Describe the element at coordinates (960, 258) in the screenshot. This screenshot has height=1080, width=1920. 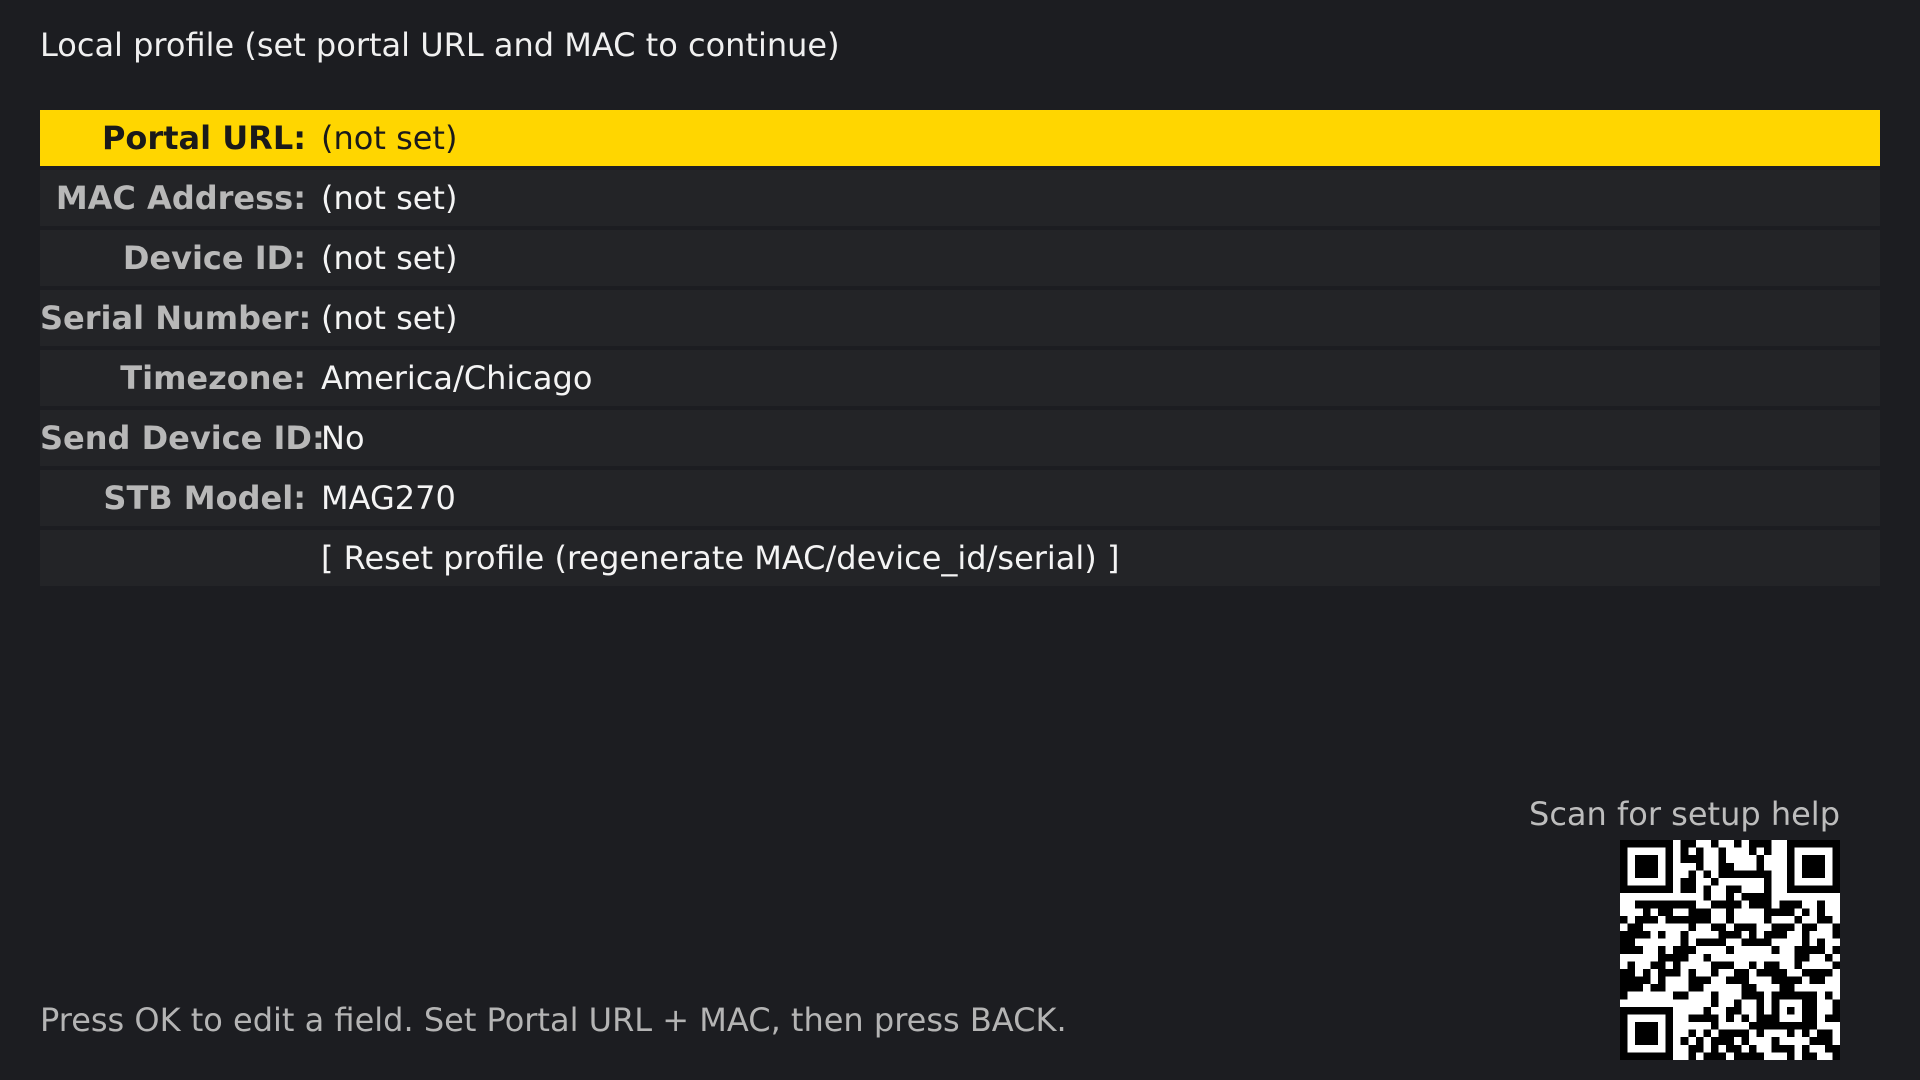
I see `setting-row-device-id: Device ID: (not set)` at that location.